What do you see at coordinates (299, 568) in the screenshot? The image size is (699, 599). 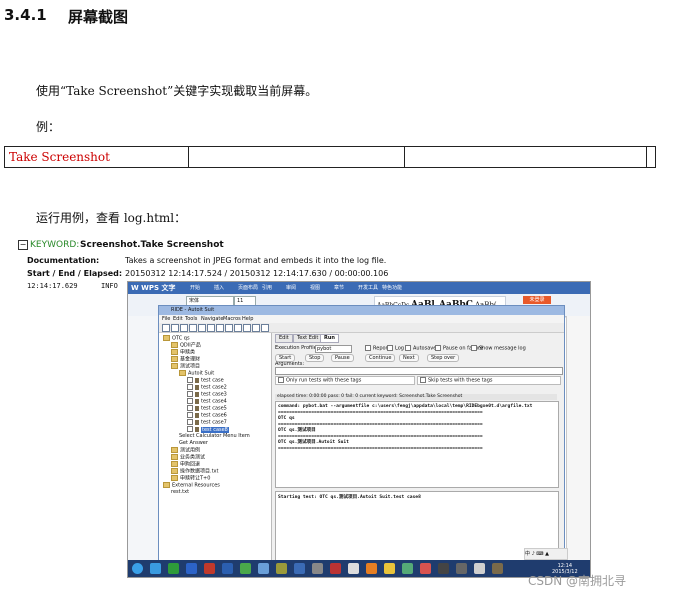 I see `wps-writer-icon` at bounding box center [299, 568].